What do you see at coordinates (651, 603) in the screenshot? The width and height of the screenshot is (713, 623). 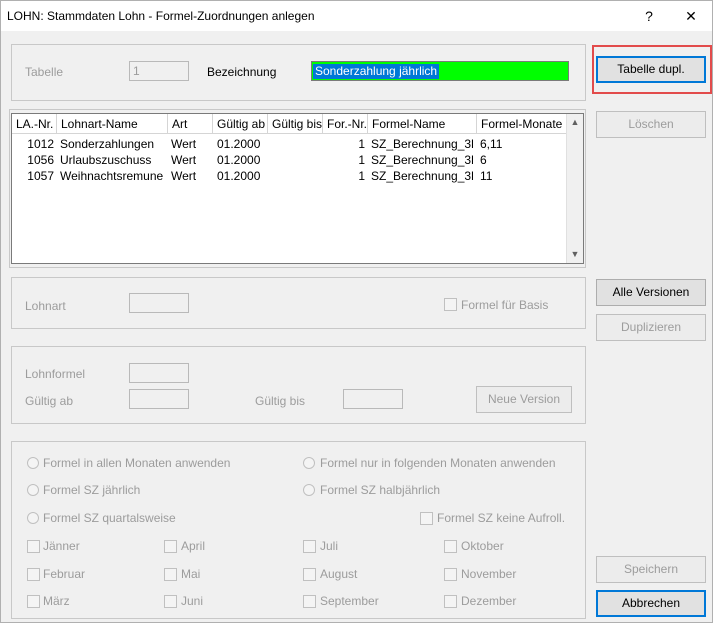 I see `abbrechen-button: Abbrechen` at bounding box center [651, 603].